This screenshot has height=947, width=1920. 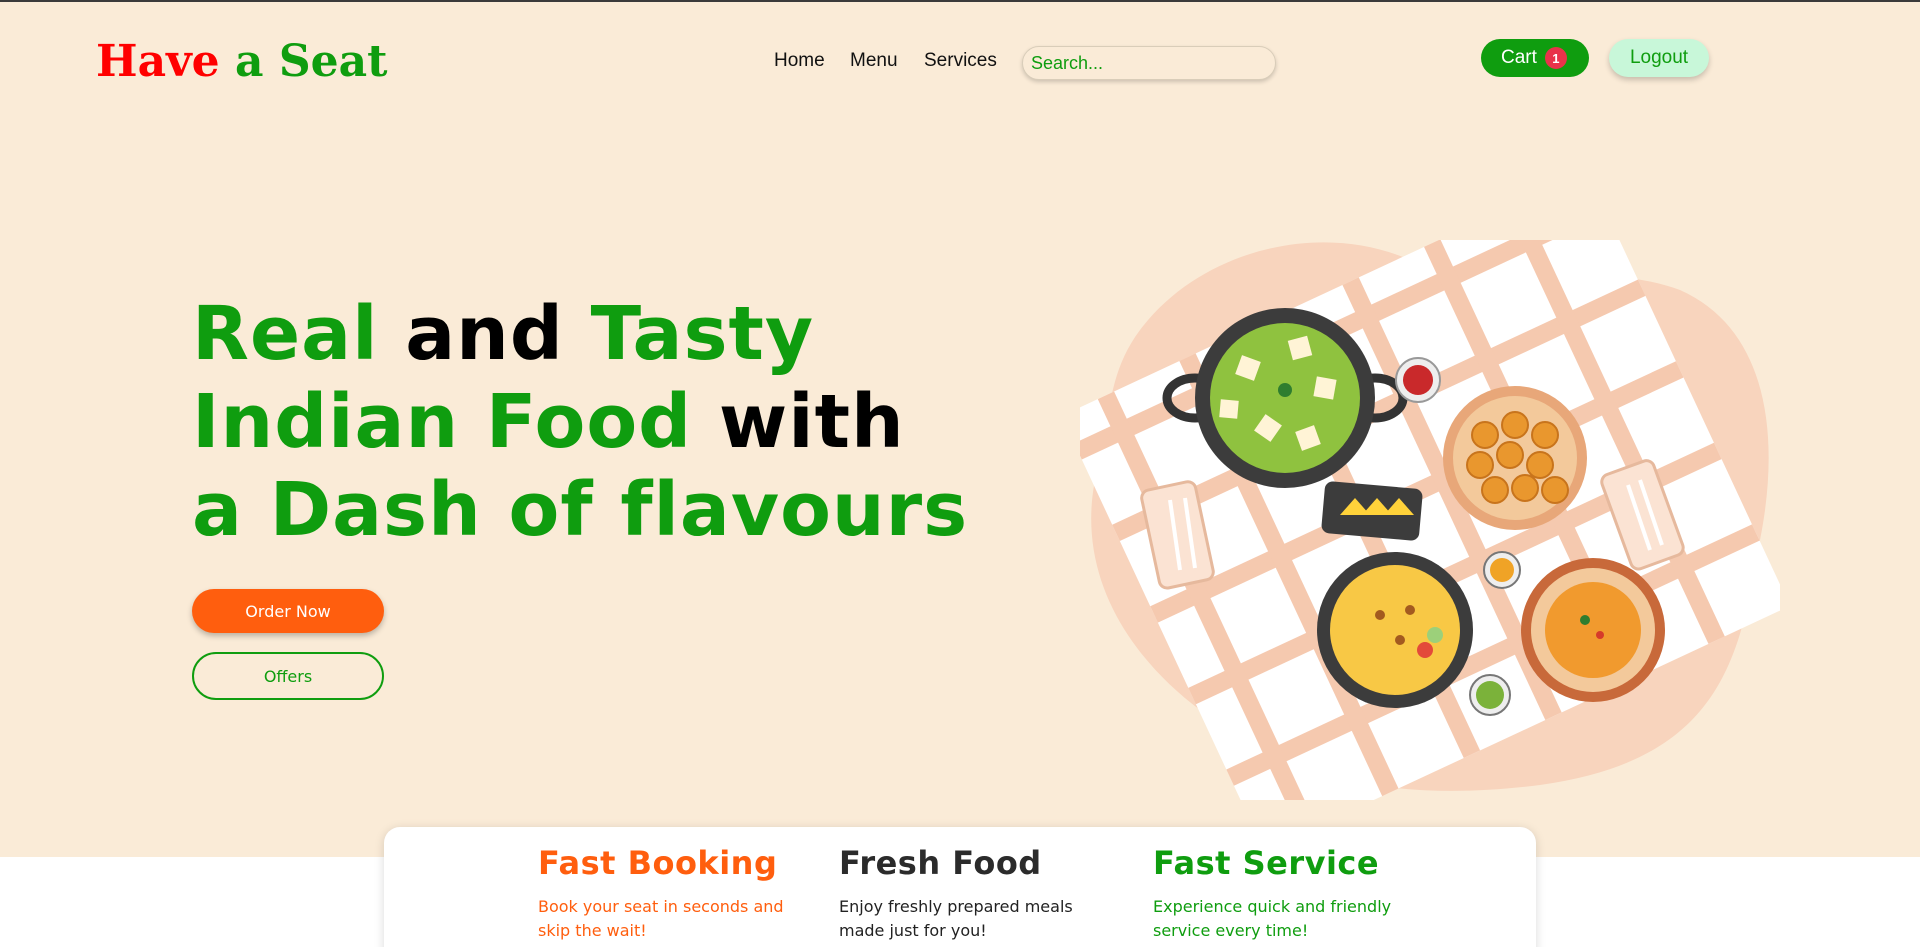 What do you see at coordinates (1502, 570) in the screenshot?
I see `dal-sauce-bowl` at bounding box center [1502, 570].